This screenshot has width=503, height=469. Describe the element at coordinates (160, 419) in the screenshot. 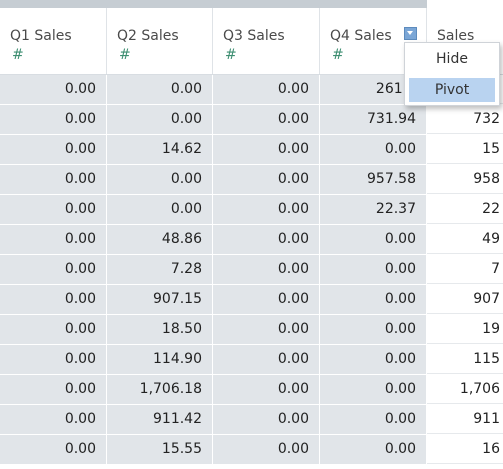

I see `cell-q2-sales: 911.42` at that location.